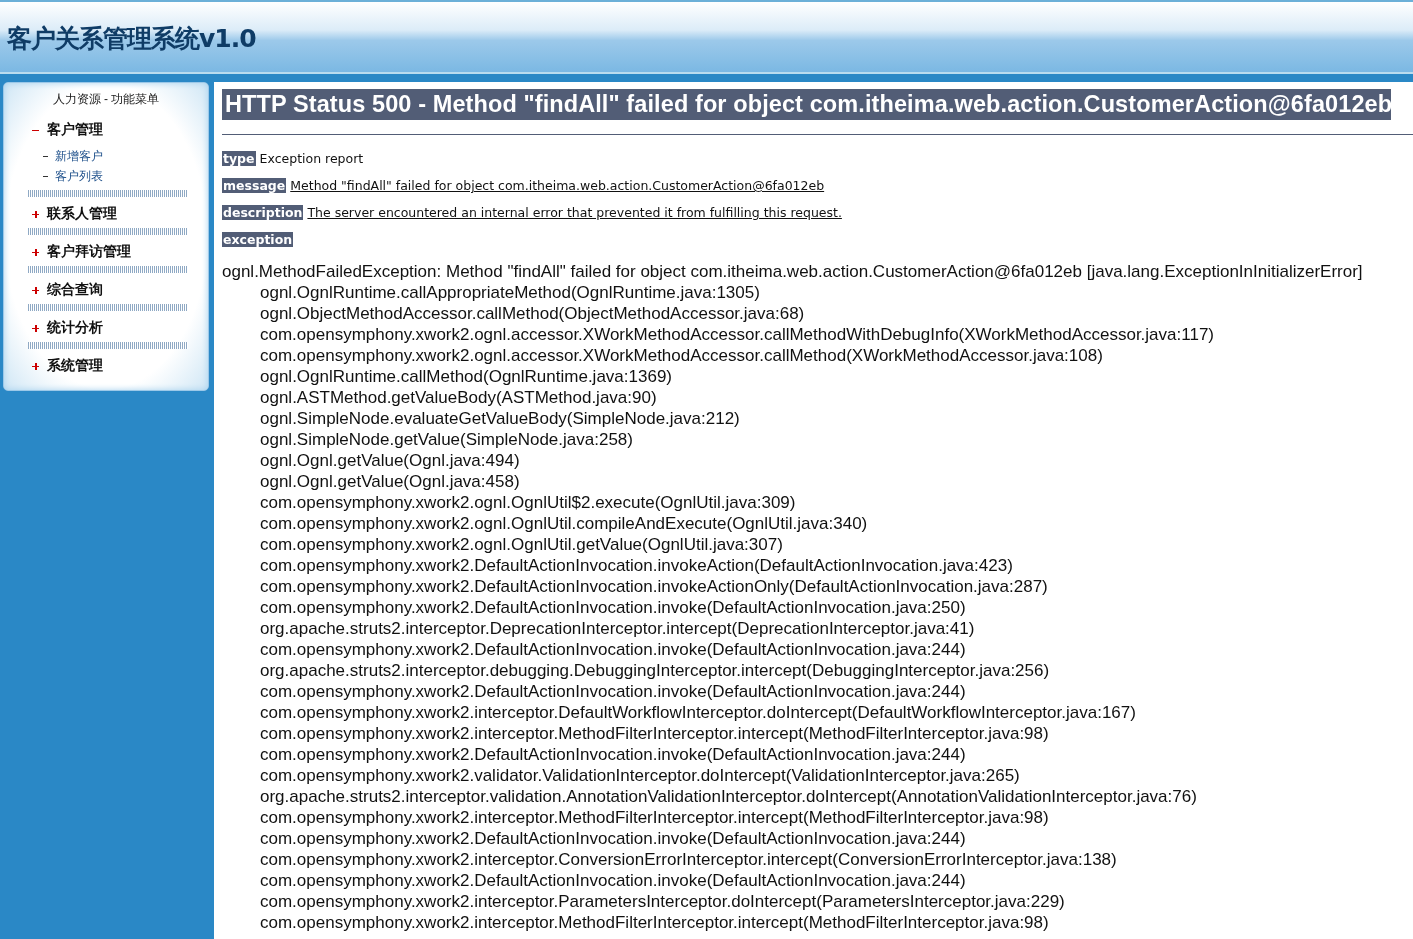 Image resolution: width=1413 pixels, height=939 pixels. What do you see at coordinates (390, 481) in the screenshot?
I see `stack-trace-line: ognl.Ognl.getValue(Ognl.java:458)` at bounding box center [390, 481].